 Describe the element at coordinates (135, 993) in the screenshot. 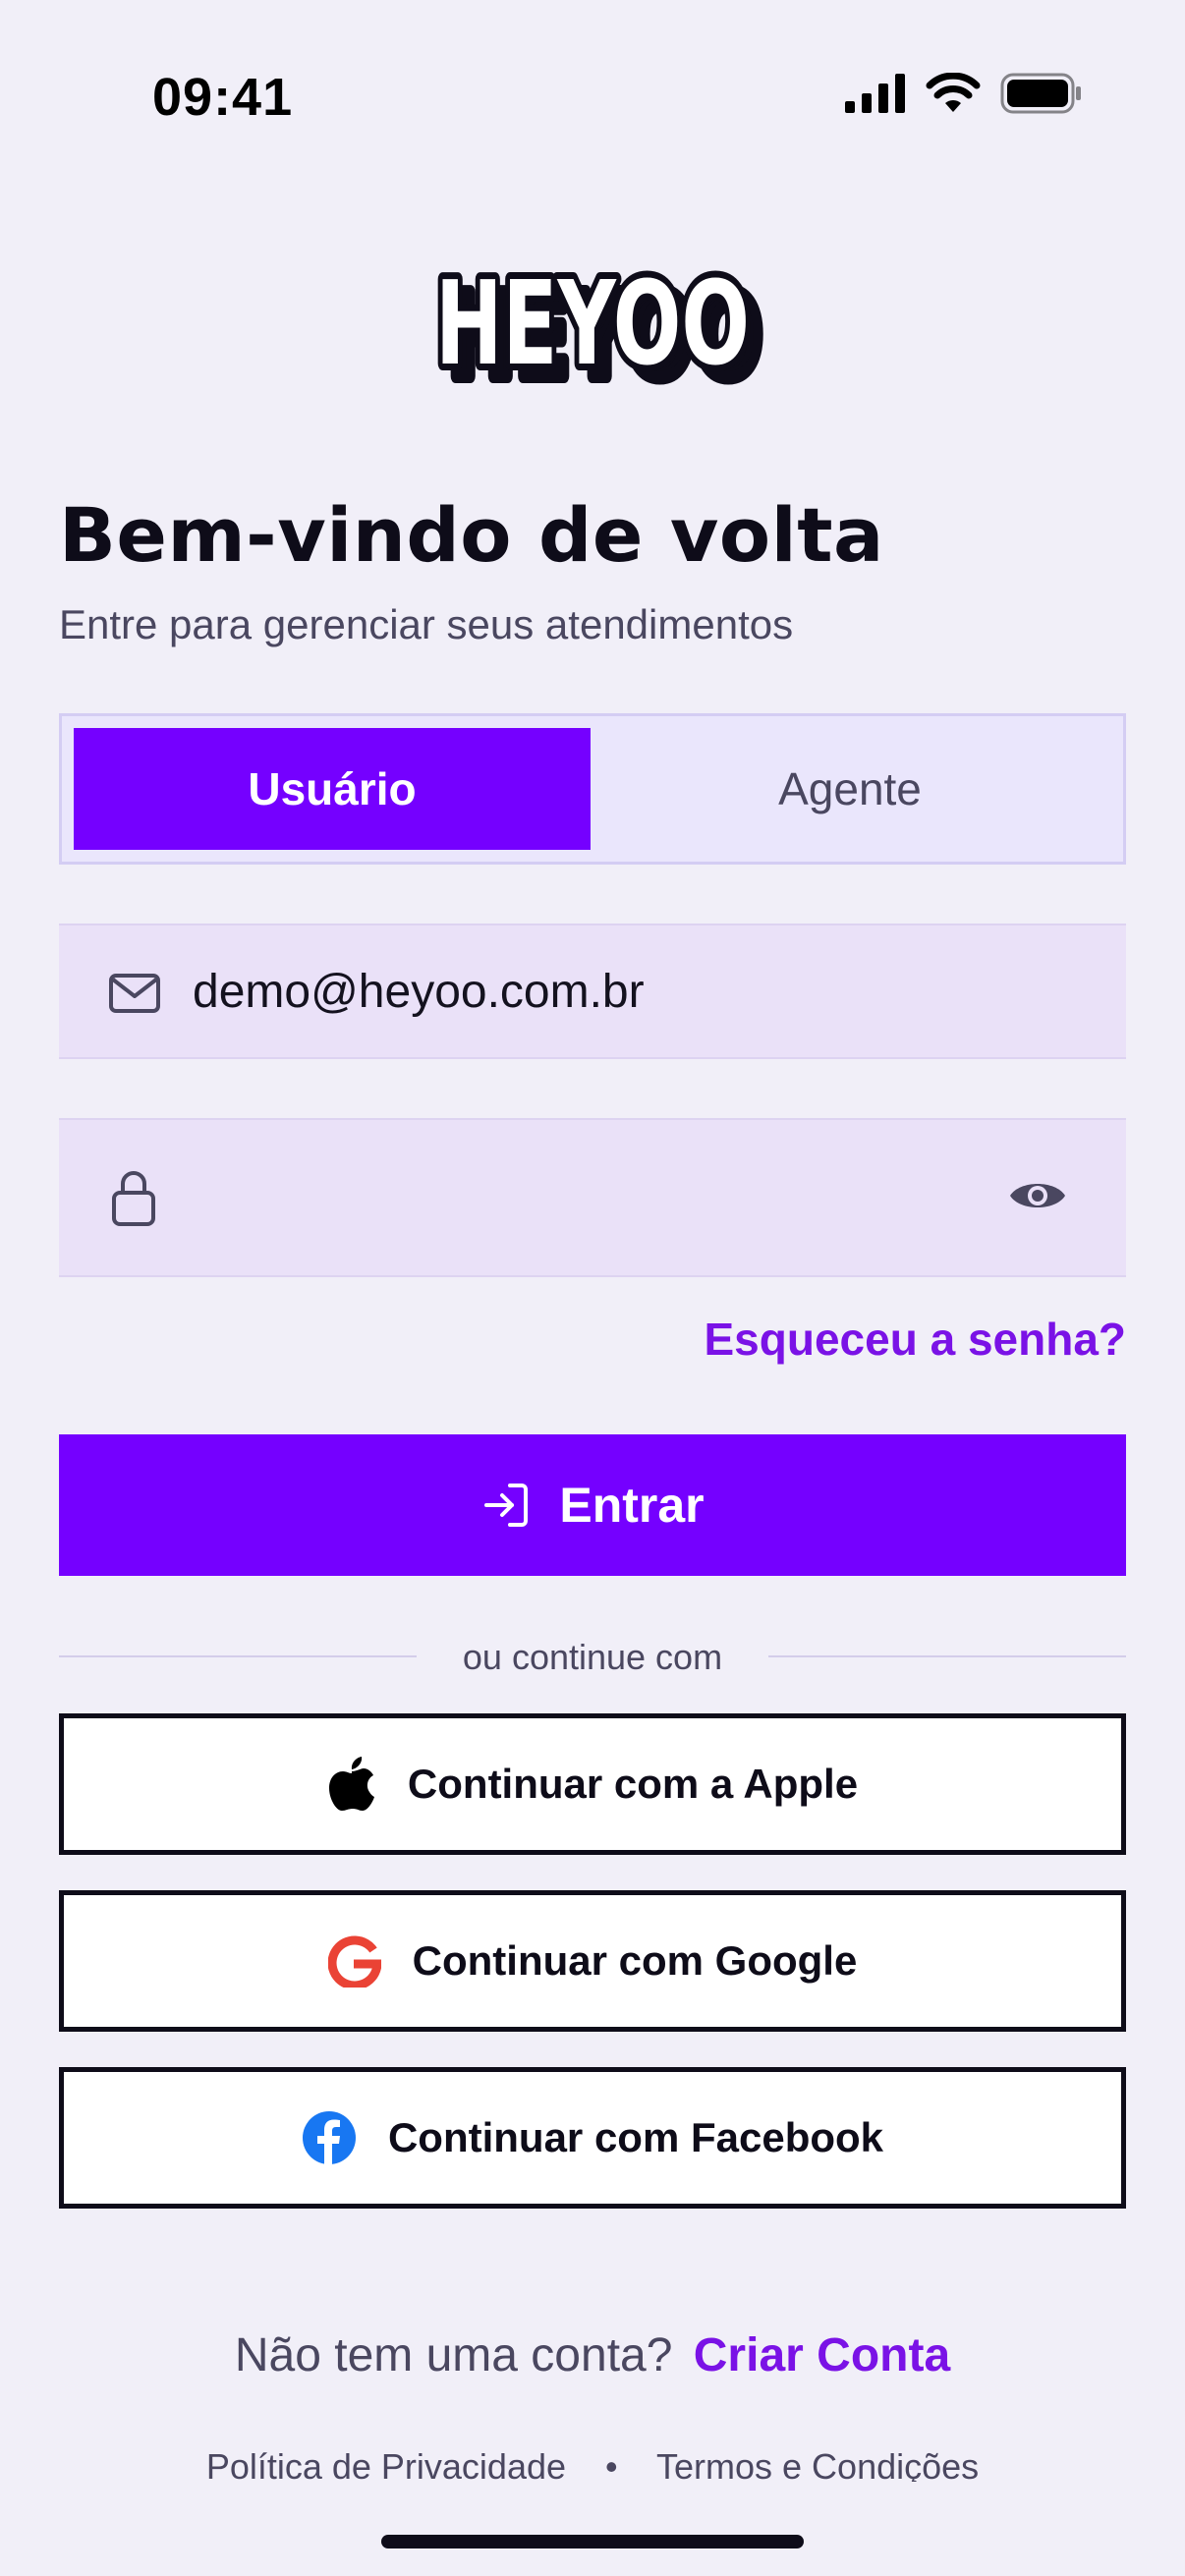

I see `mail-icon` at that location.